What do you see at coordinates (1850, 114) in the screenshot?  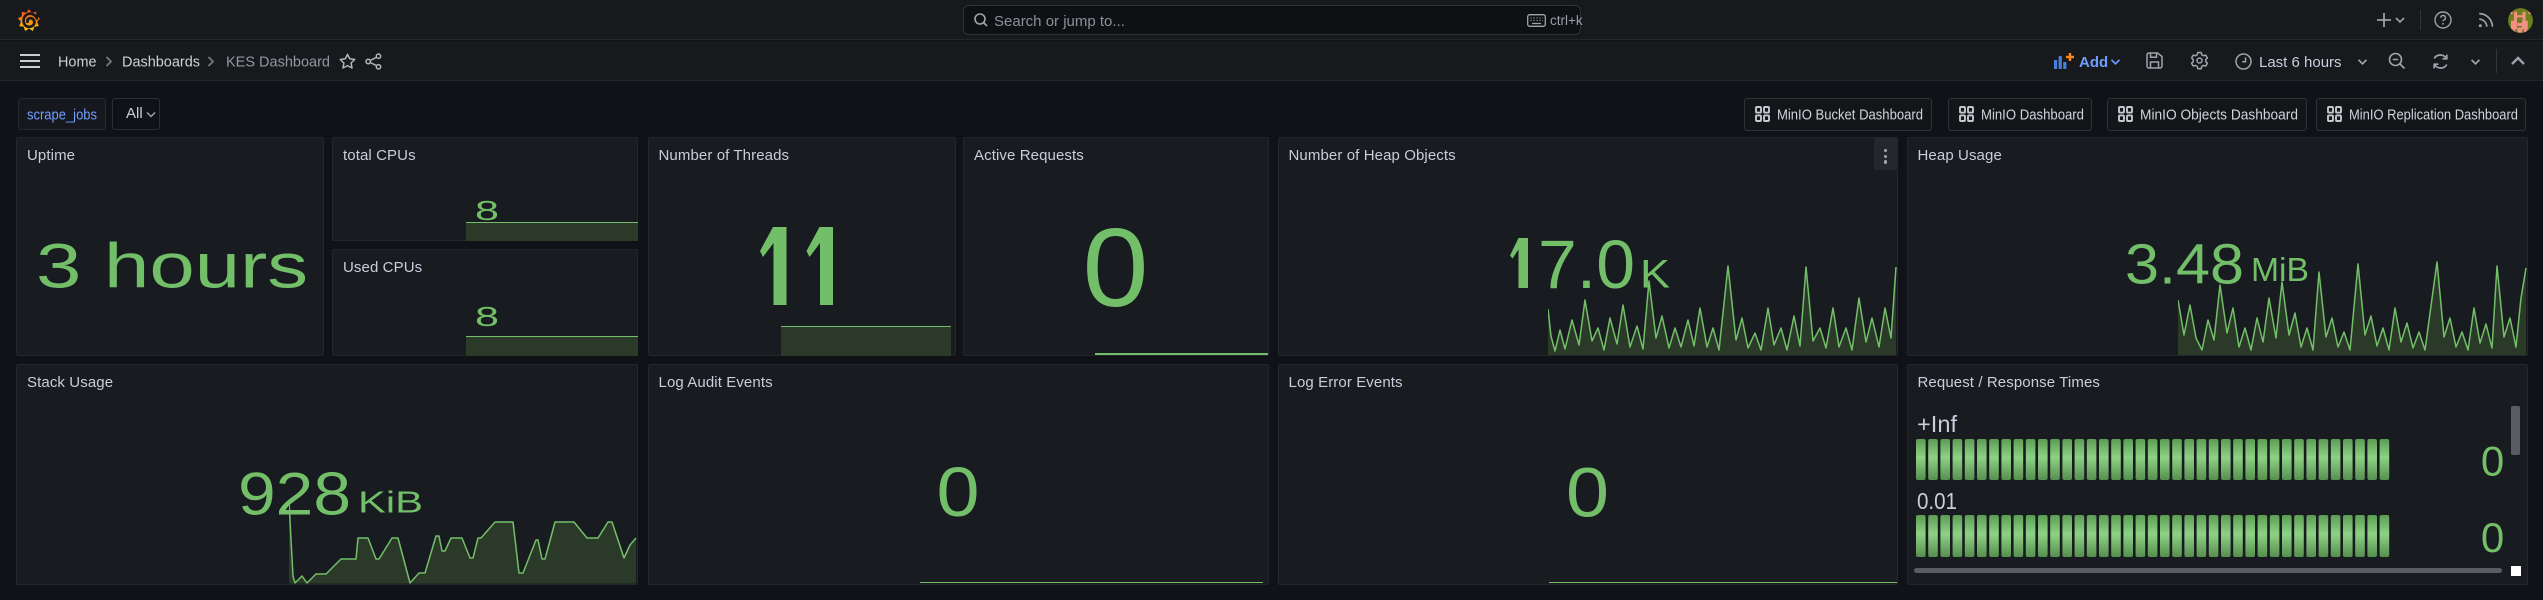 I see `svg-text: MinIO Bucket Dashboard` at bounding box center [1850, 114].